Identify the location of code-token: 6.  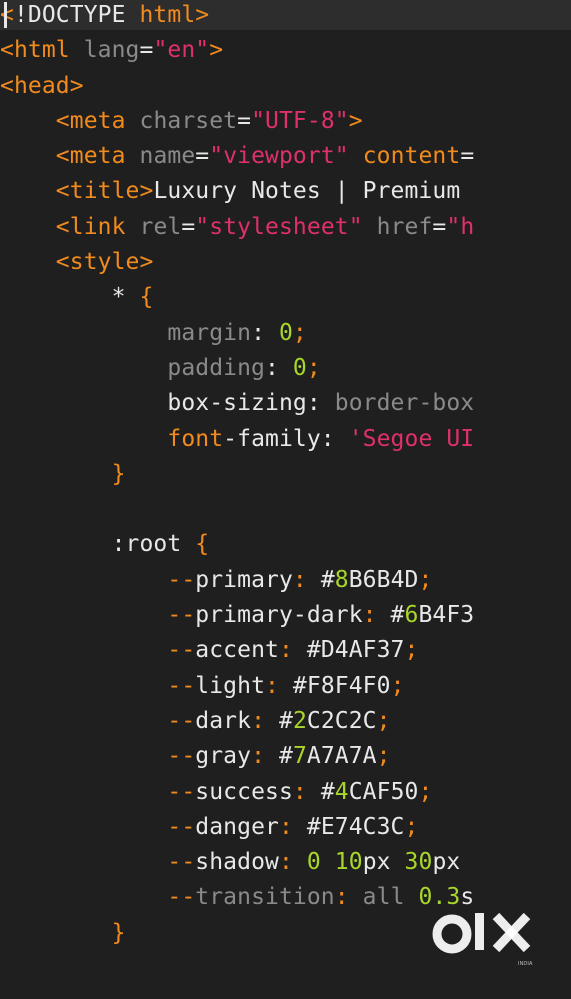
(411, 615).